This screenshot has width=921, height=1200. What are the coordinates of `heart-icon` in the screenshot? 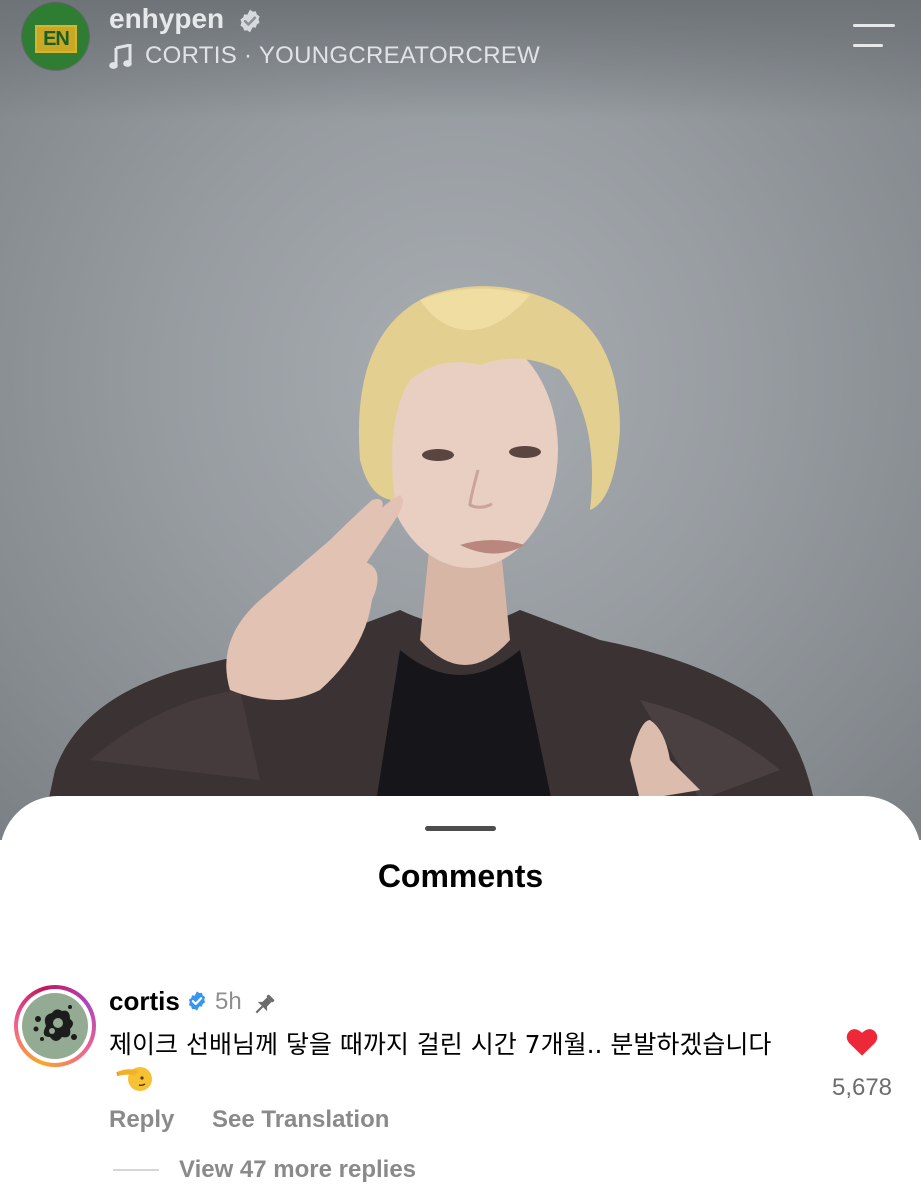 It's located at (862, 1042).